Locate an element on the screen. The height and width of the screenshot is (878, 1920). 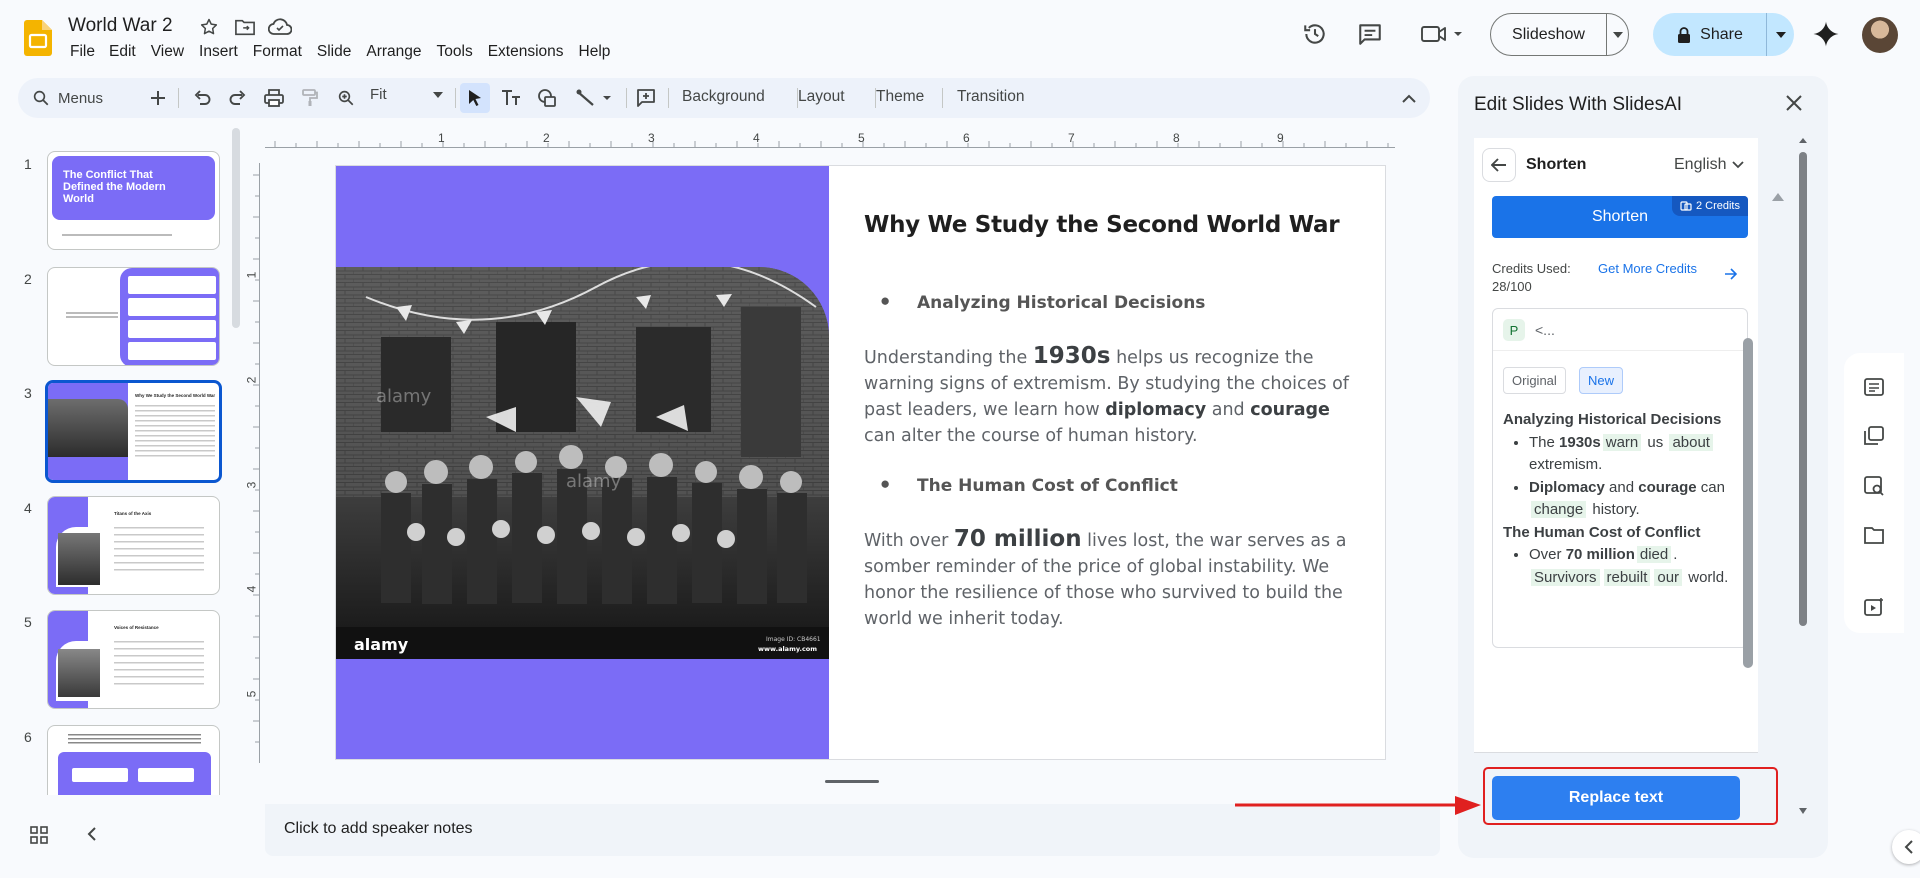
menu-file: File is located at coordinates (87, 52).